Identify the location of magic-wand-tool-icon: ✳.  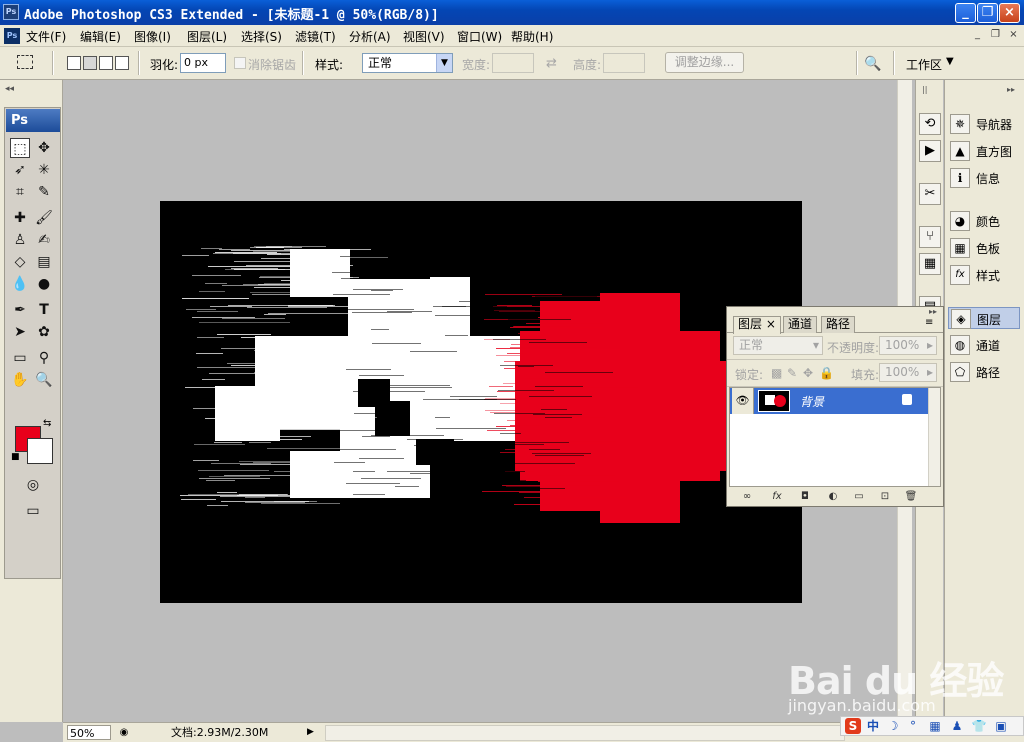
(44, 170).